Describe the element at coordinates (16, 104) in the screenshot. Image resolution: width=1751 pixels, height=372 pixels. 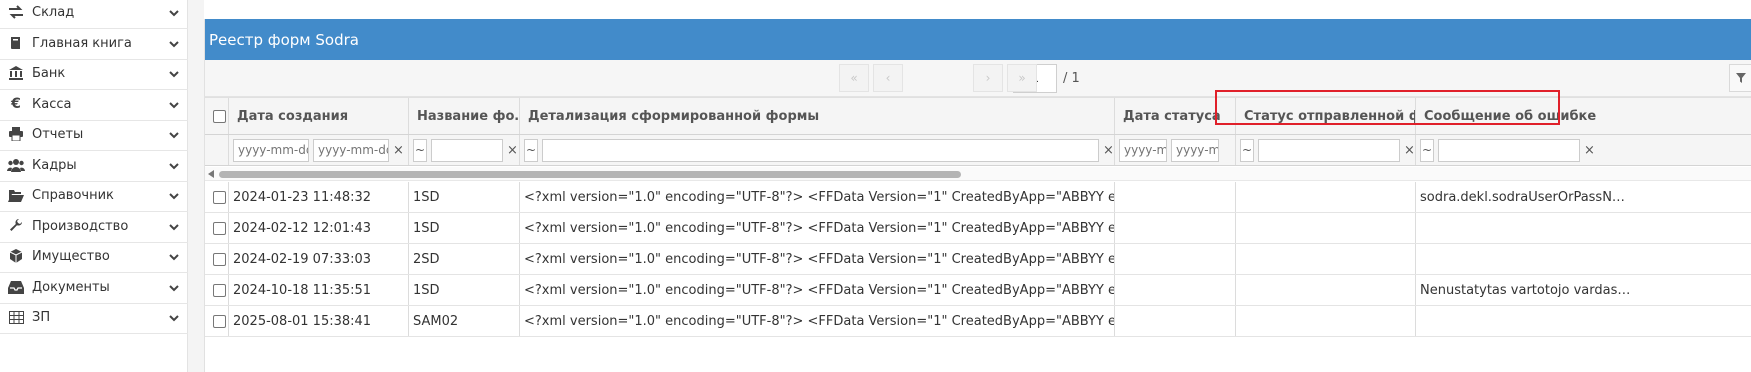
I see `euro-icon: €` at that location.